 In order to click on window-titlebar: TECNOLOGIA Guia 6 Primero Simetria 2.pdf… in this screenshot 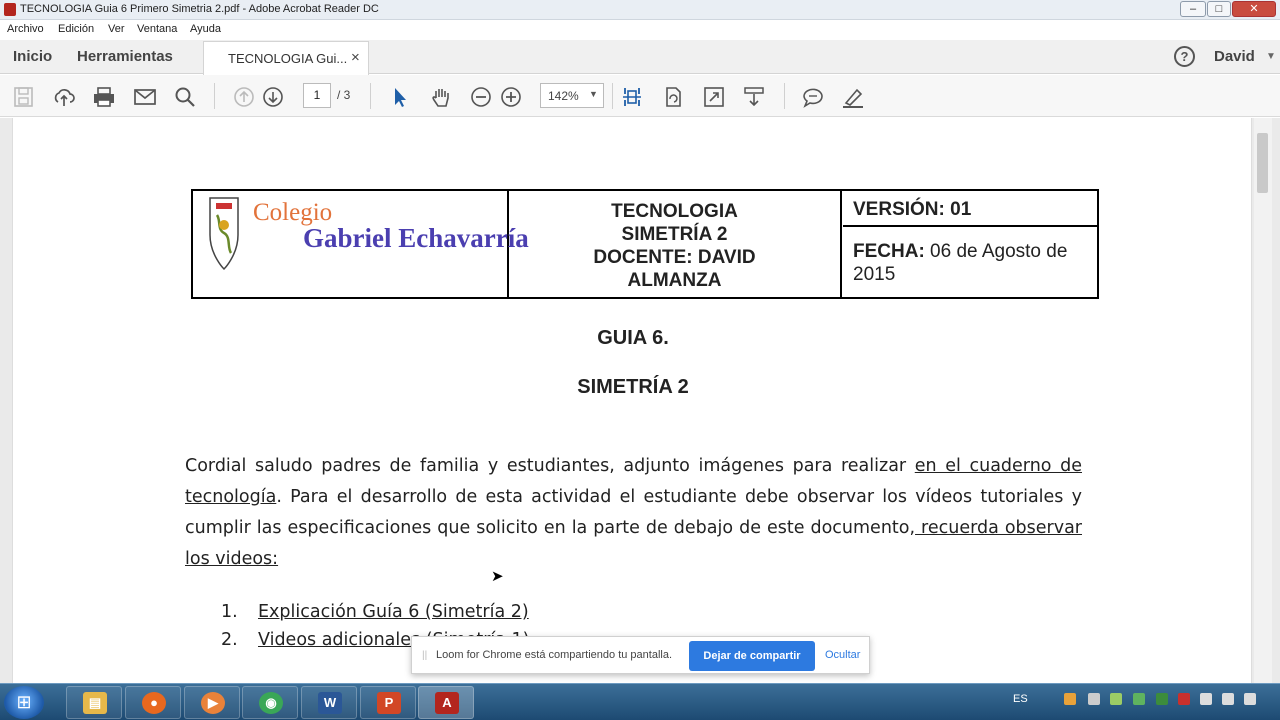, I will do `click(640, 10)`.